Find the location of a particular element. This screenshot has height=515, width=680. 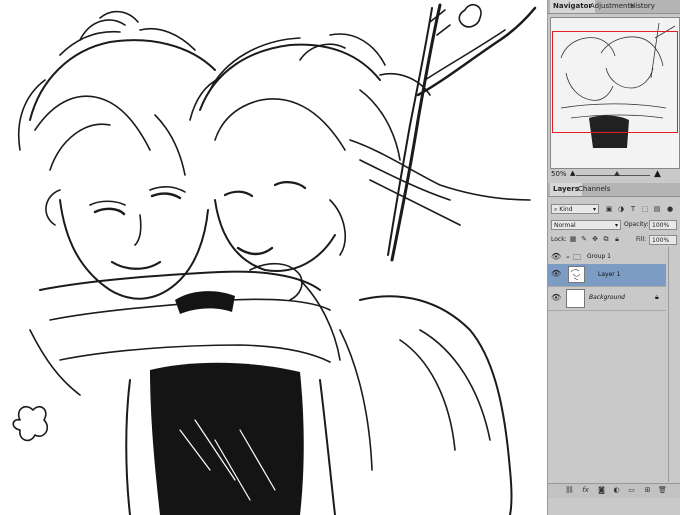

layer-row-background: 👁︎ Background 🔒︎ is located at coordinates (607, 298).